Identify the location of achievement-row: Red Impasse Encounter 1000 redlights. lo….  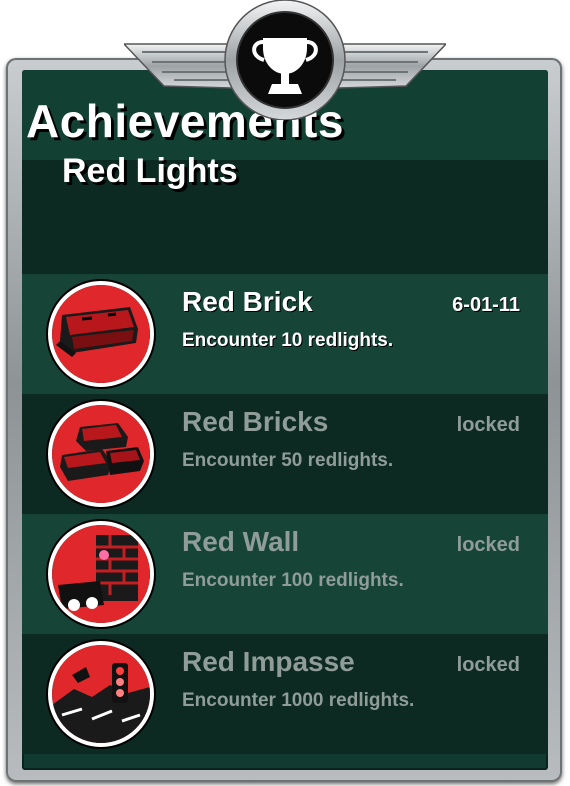
(285, 694).